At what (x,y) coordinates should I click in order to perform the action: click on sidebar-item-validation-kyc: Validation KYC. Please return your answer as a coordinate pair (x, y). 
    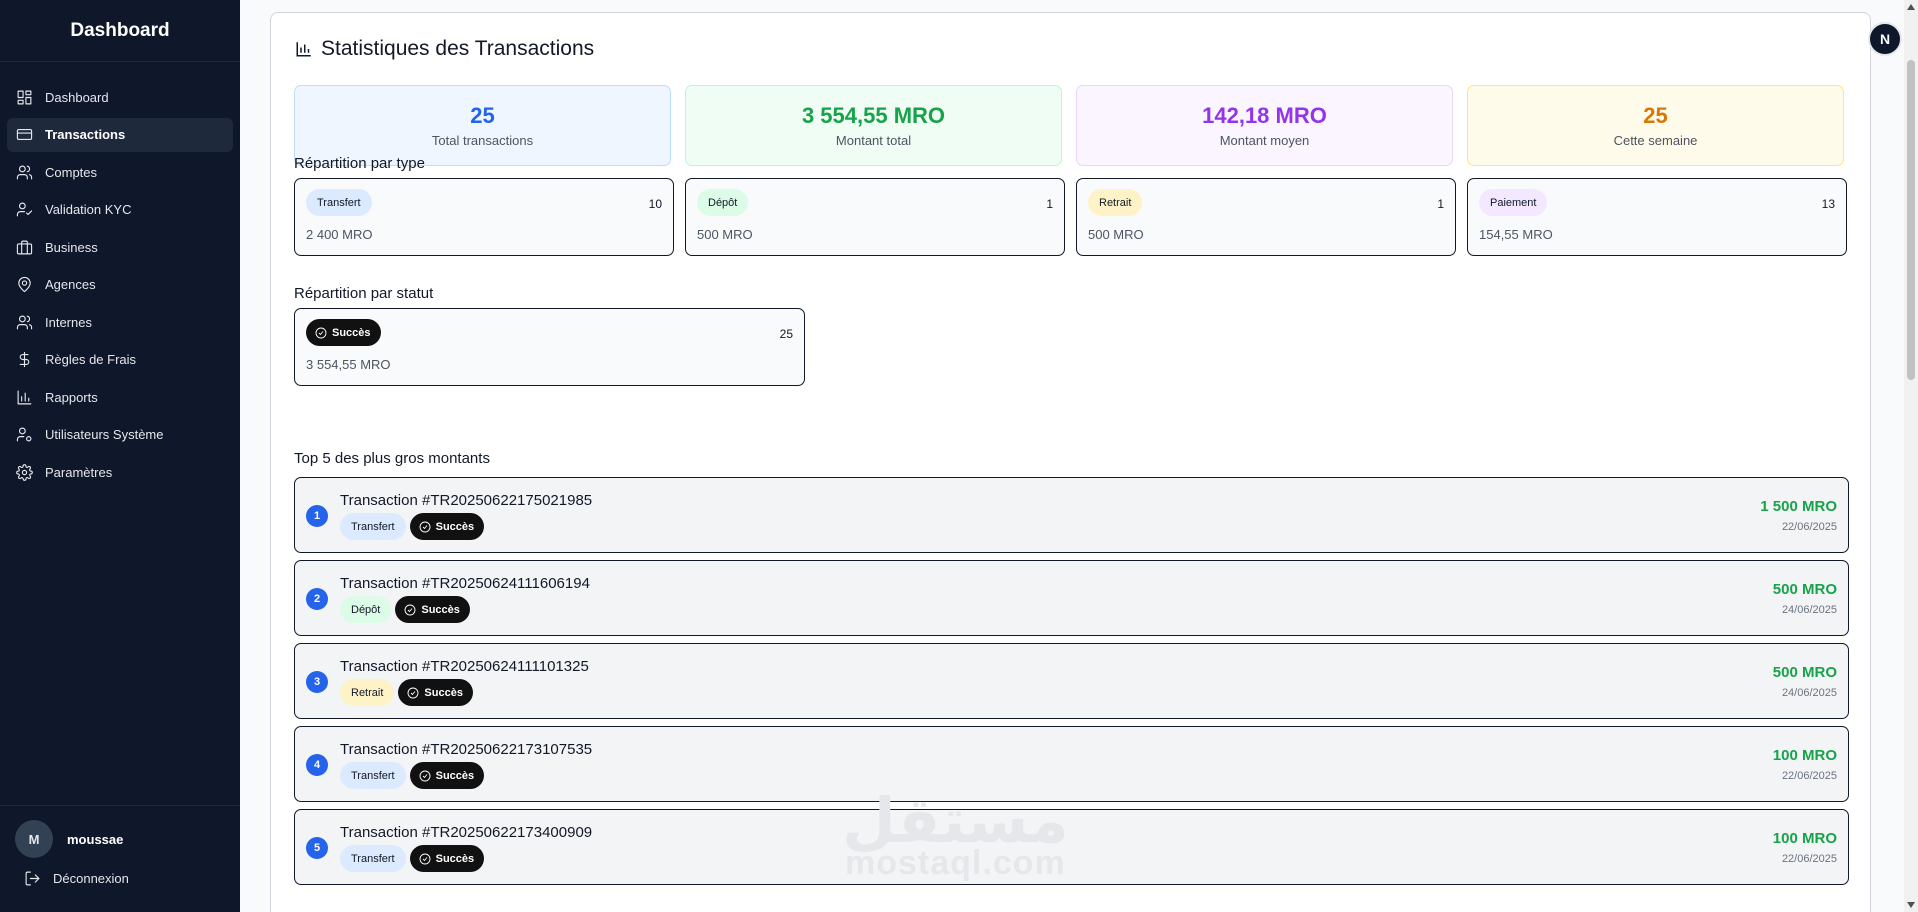
    Looking at the image, I should click on (120, 210).